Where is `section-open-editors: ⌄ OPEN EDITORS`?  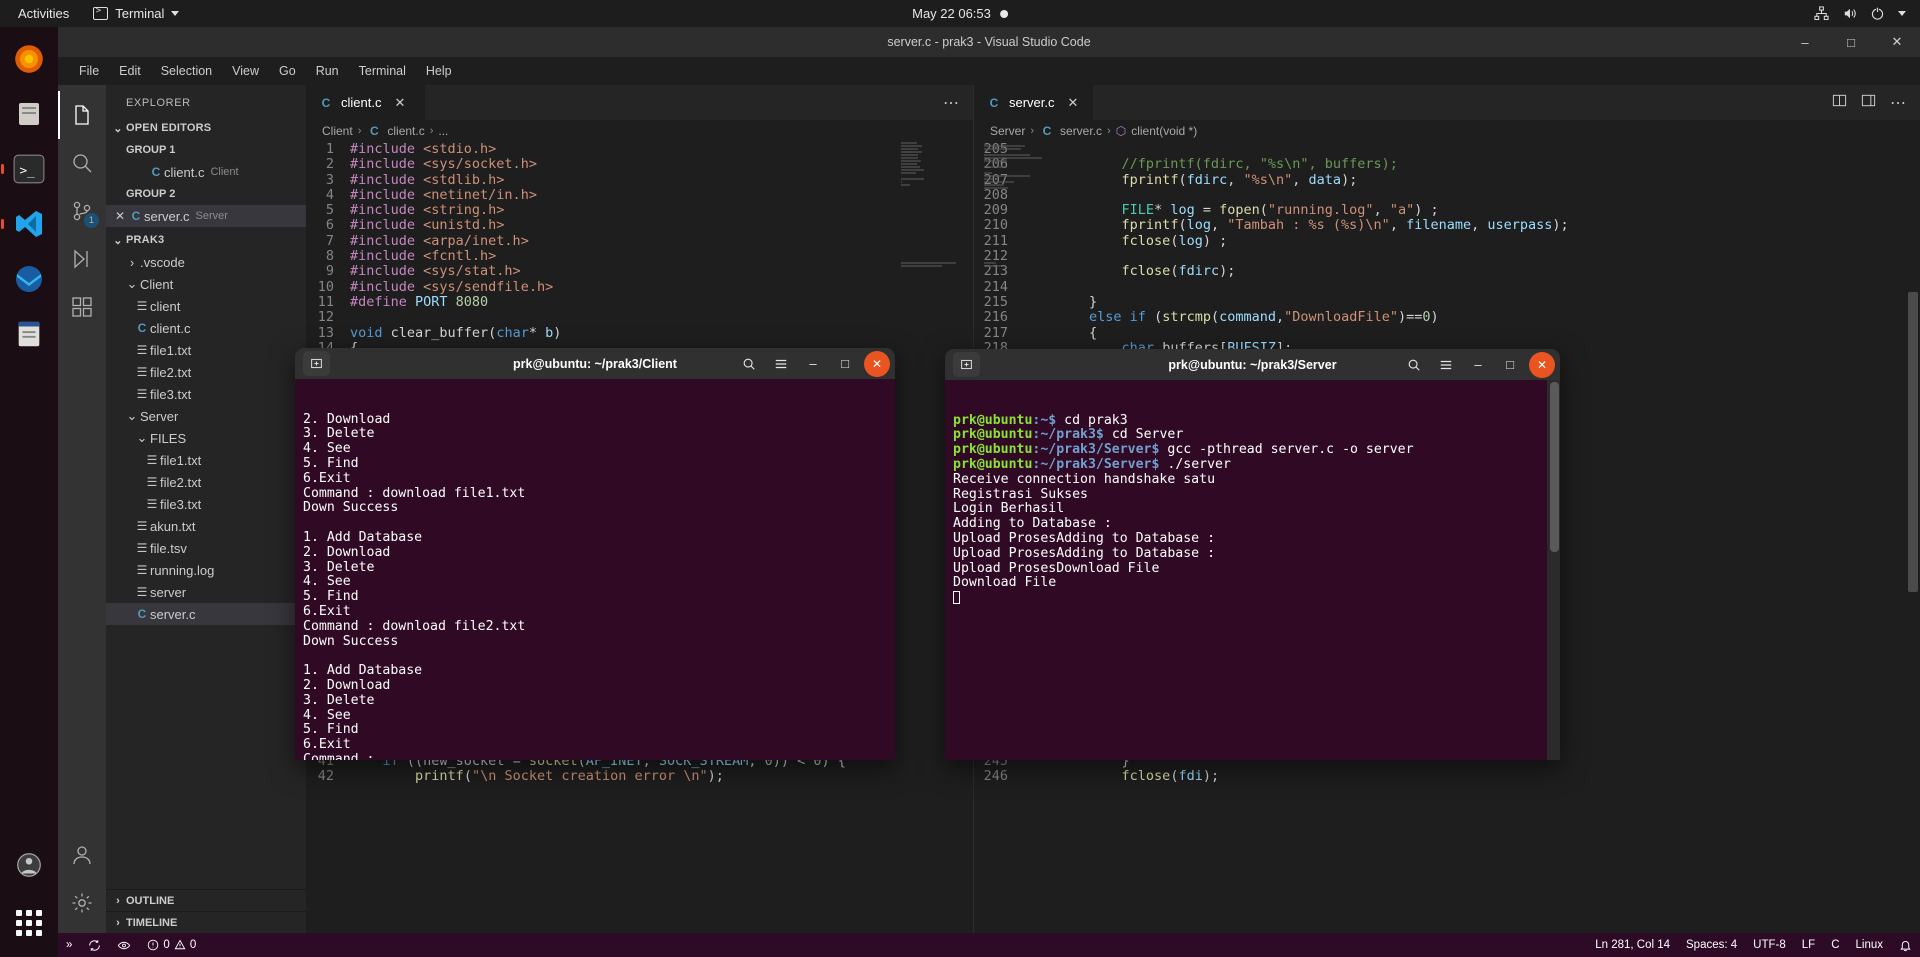 section-open-editors: ⌄ OPEN EDITORS is located at coordinates (206, 128).